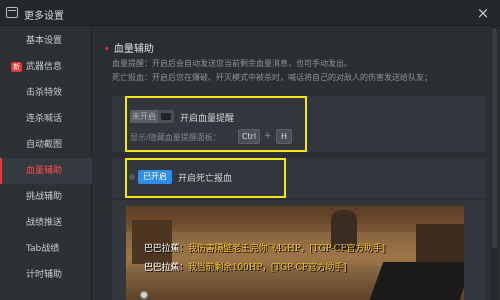 The image size is (500, 300). What do you see at coordinates (295, 219) in the screenshot?
I see `preview-wall` at bounding box center [295, 219].